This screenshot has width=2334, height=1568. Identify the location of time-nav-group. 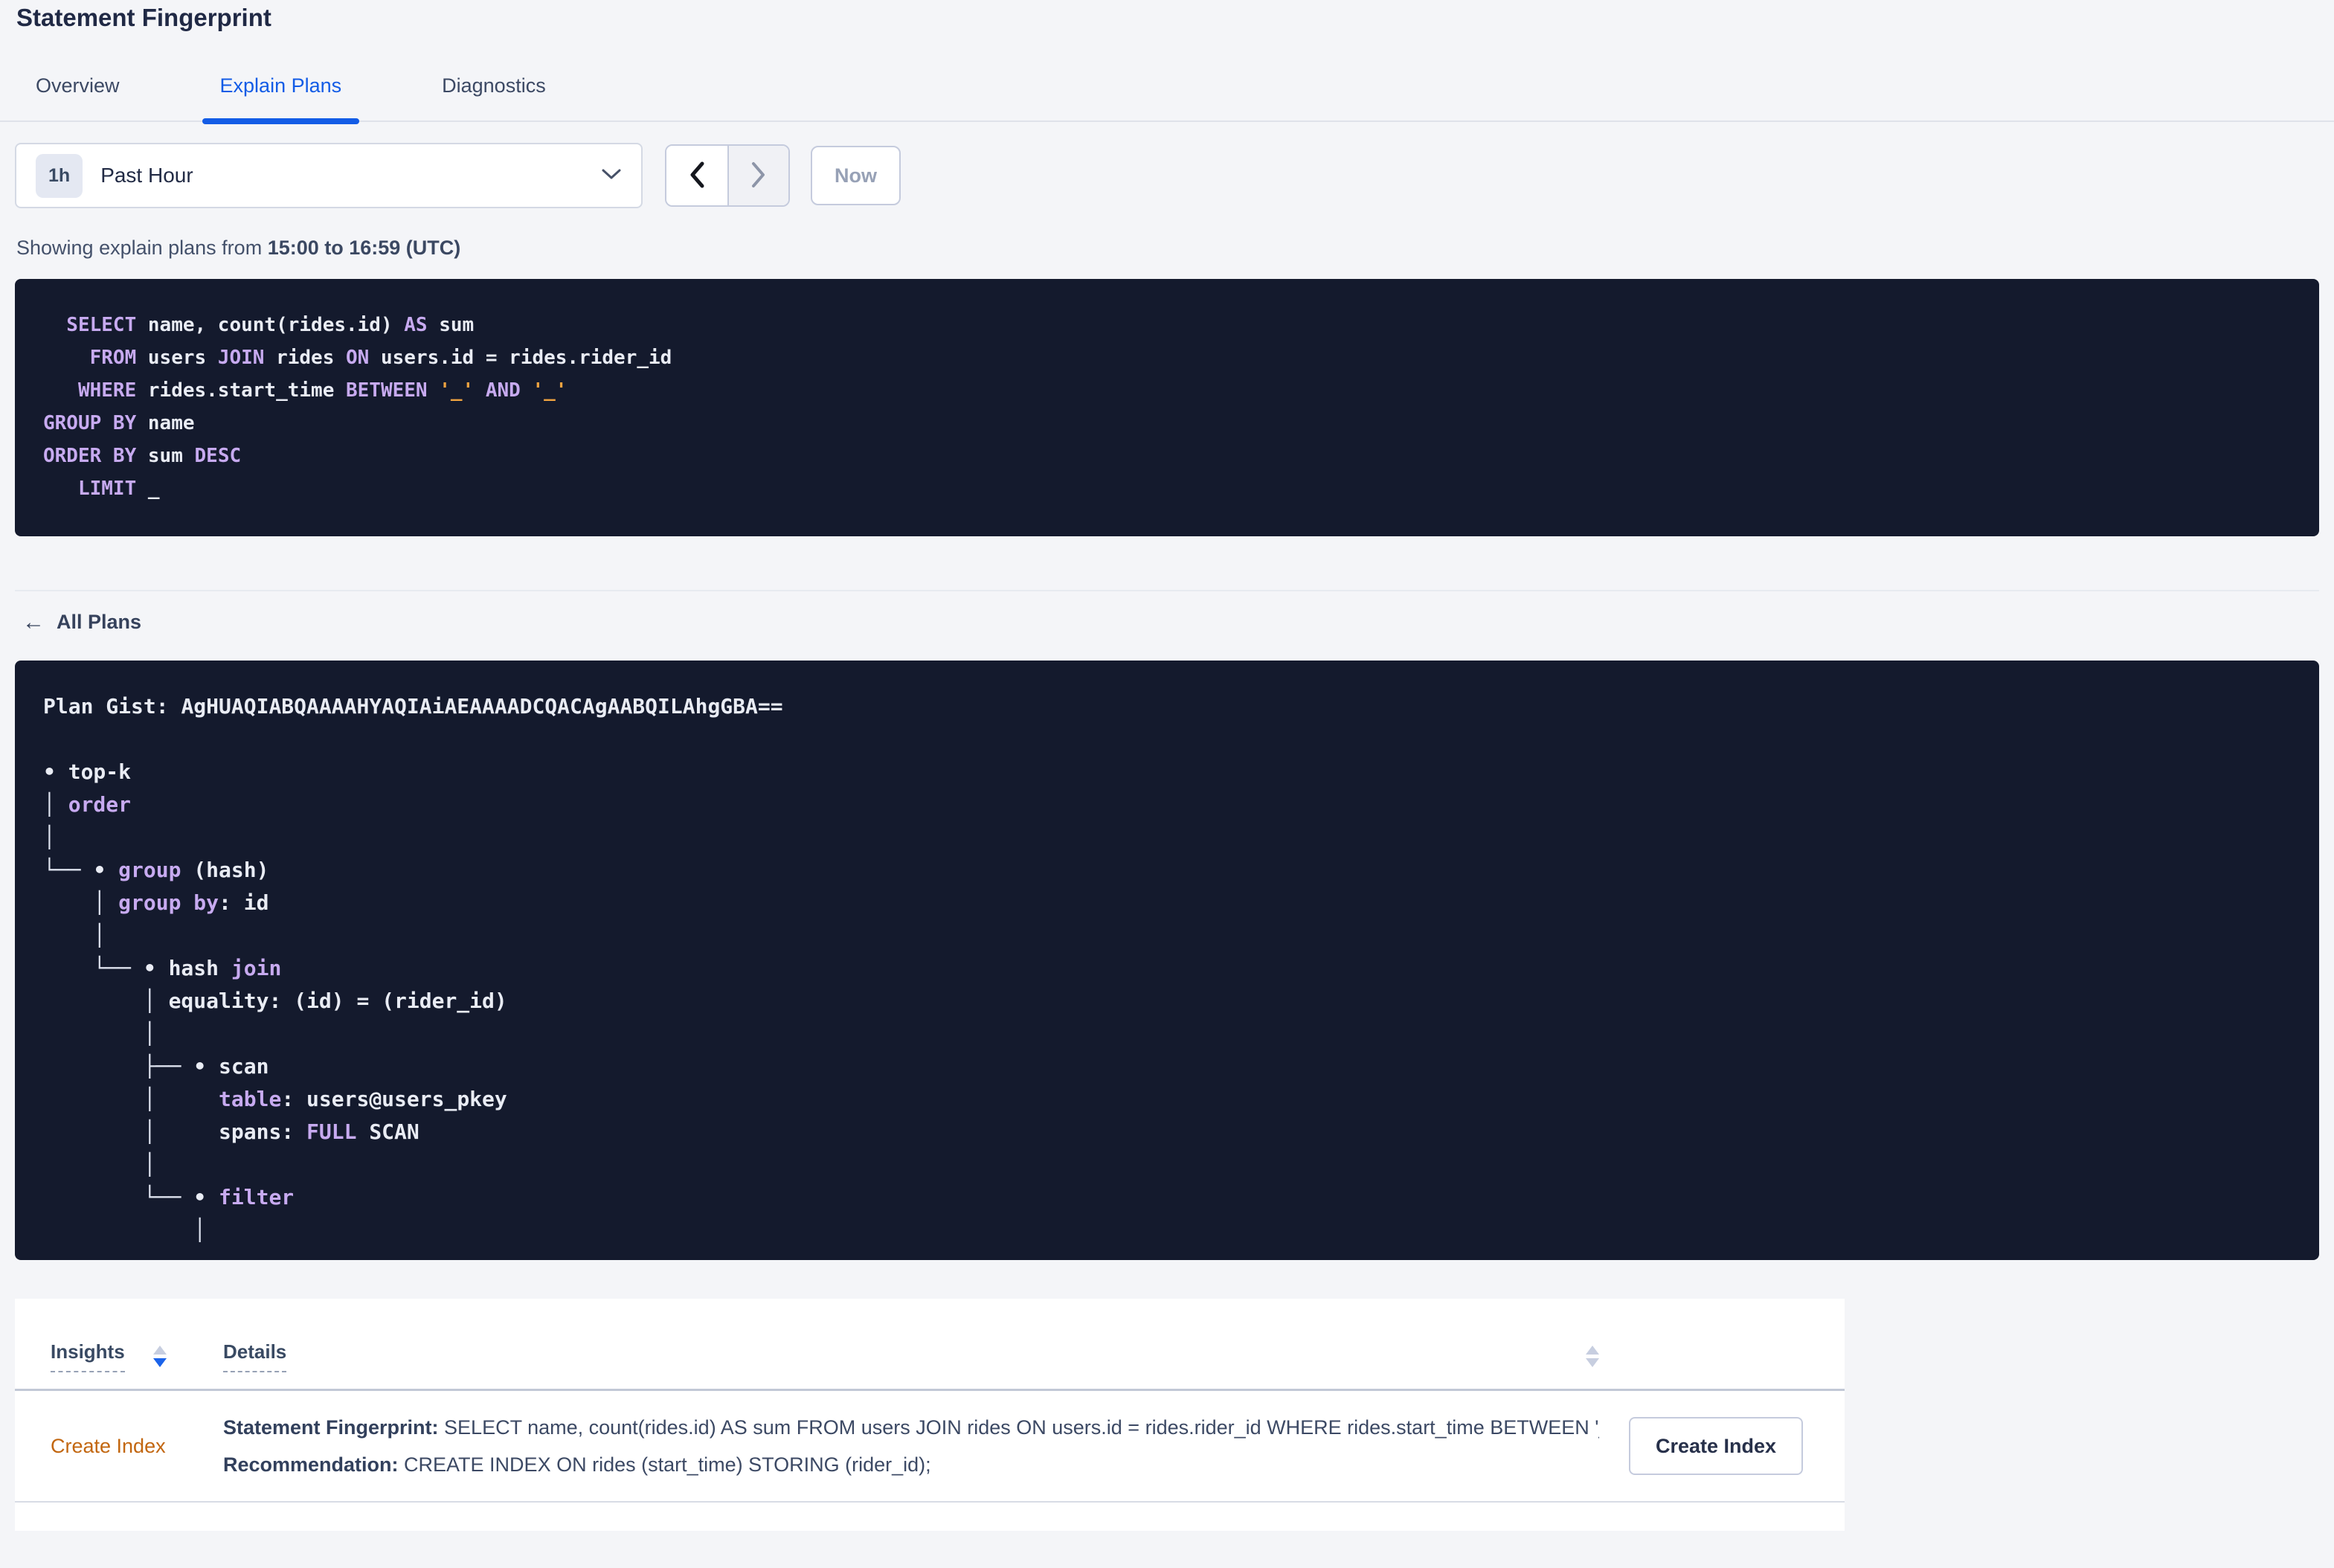
(728, 175).